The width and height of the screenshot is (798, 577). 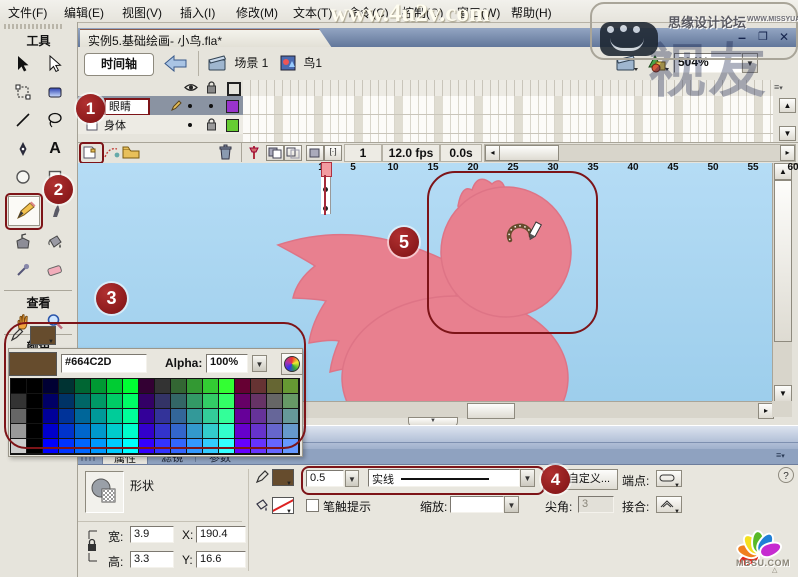 I want to click on canvas-hscroll-thumb, so click(x=491, y=411).